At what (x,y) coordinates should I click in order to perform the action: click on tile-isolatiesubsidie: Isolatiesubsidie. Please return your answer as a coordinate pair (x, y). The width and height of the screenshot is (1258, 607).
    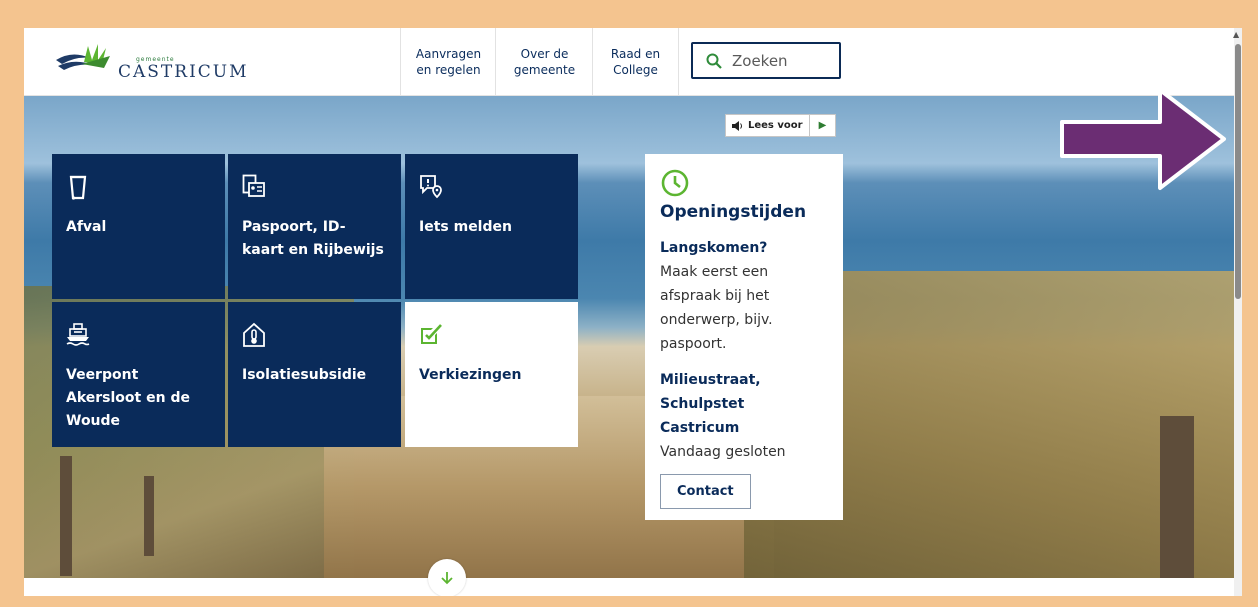
    Looking at the image, I should click on (314, 374).